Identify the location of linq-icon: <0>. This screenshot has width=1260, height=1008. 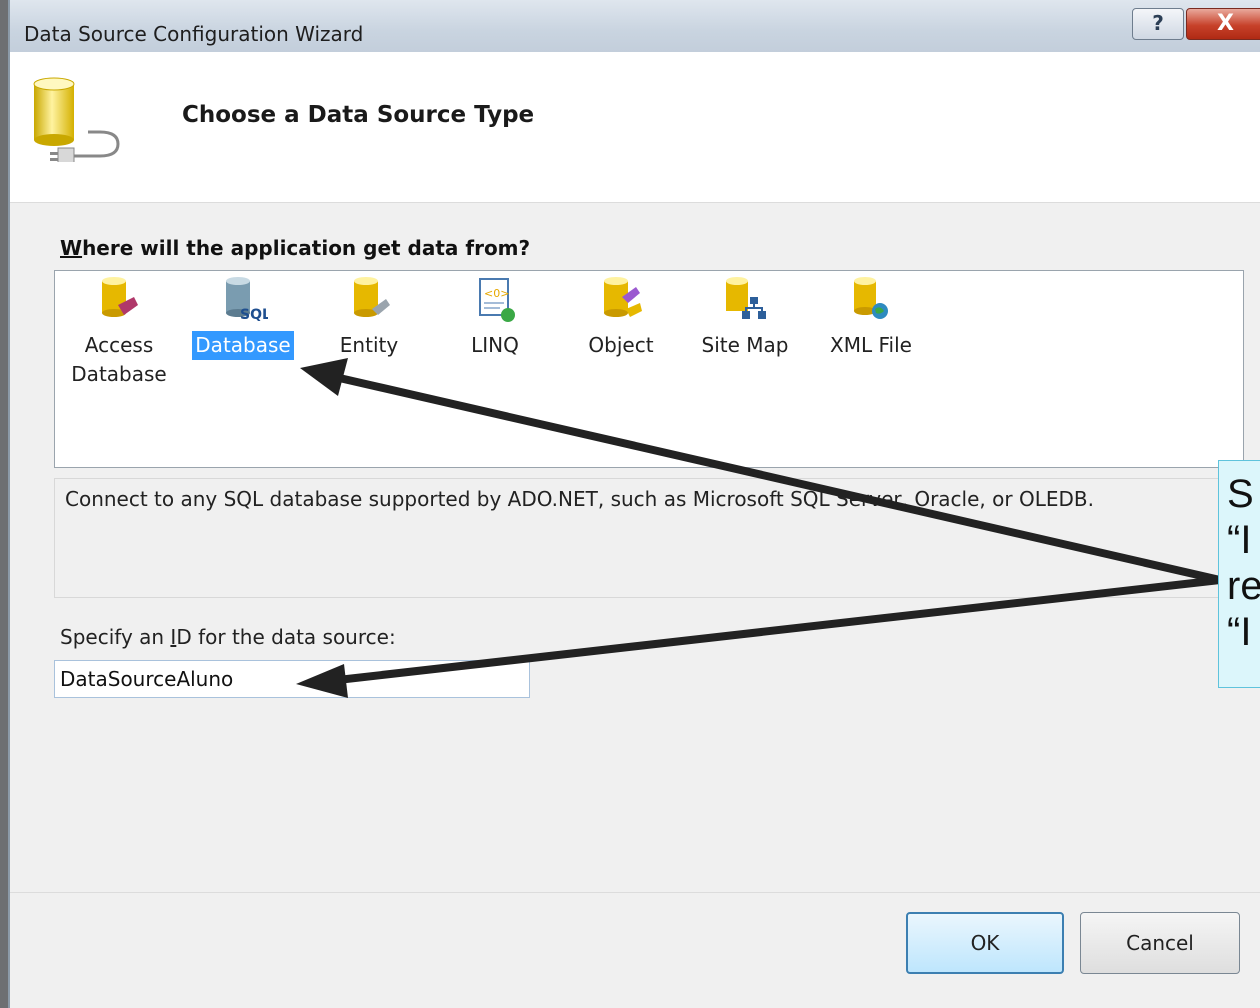
(497, 300).